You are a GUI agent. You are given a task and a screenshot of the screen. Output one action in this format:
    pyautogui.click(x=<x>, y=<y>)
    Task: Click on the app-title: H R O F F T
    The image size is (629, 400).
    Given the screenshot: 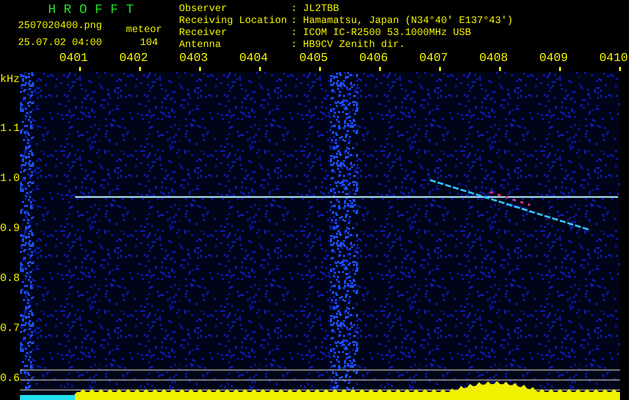 What is the action you would take?
    pyautogui.click(x=91, y=9)
    